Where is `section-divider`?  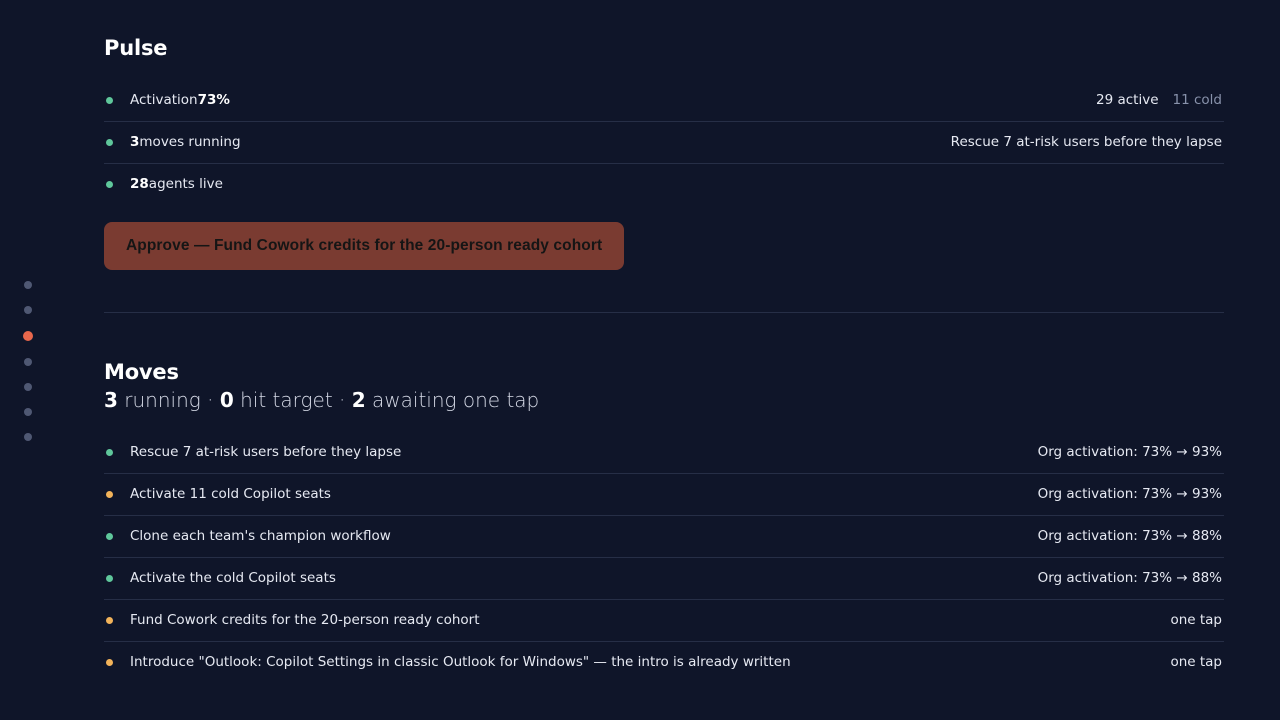
section-divider is located at coordinates (664, 312).